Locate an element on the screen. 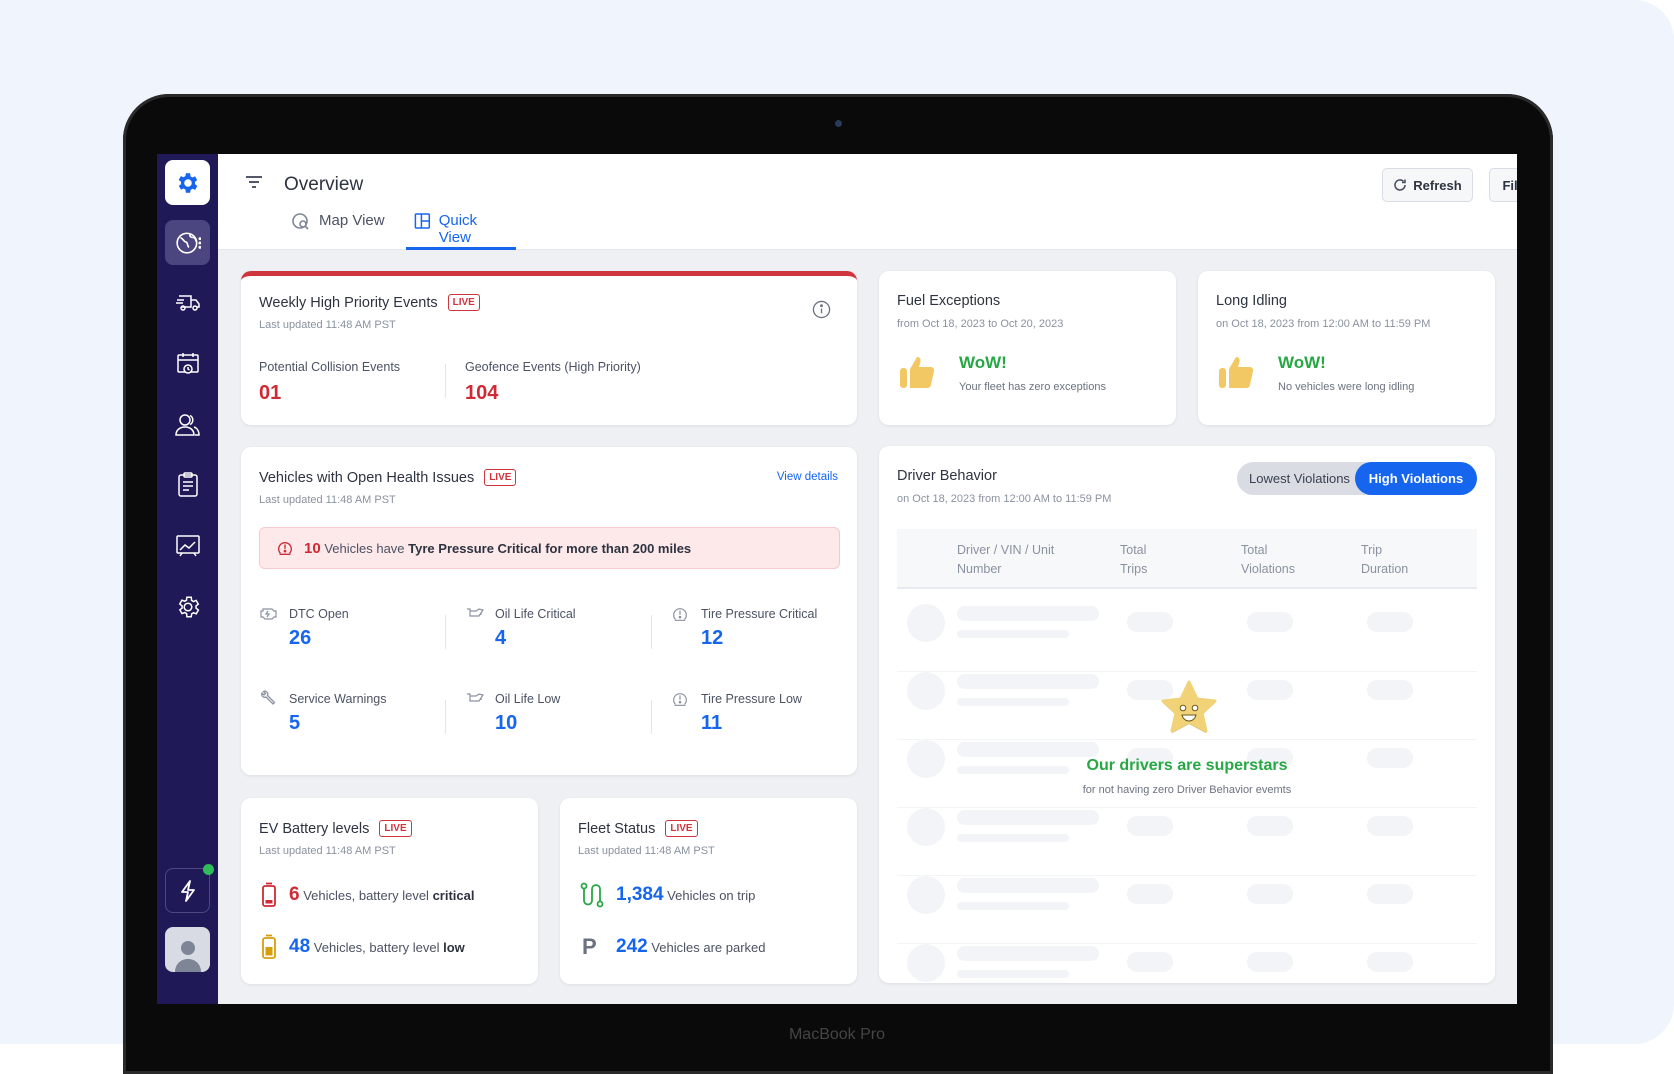  filters-button: Filters is located at coordinates (1503, 185).